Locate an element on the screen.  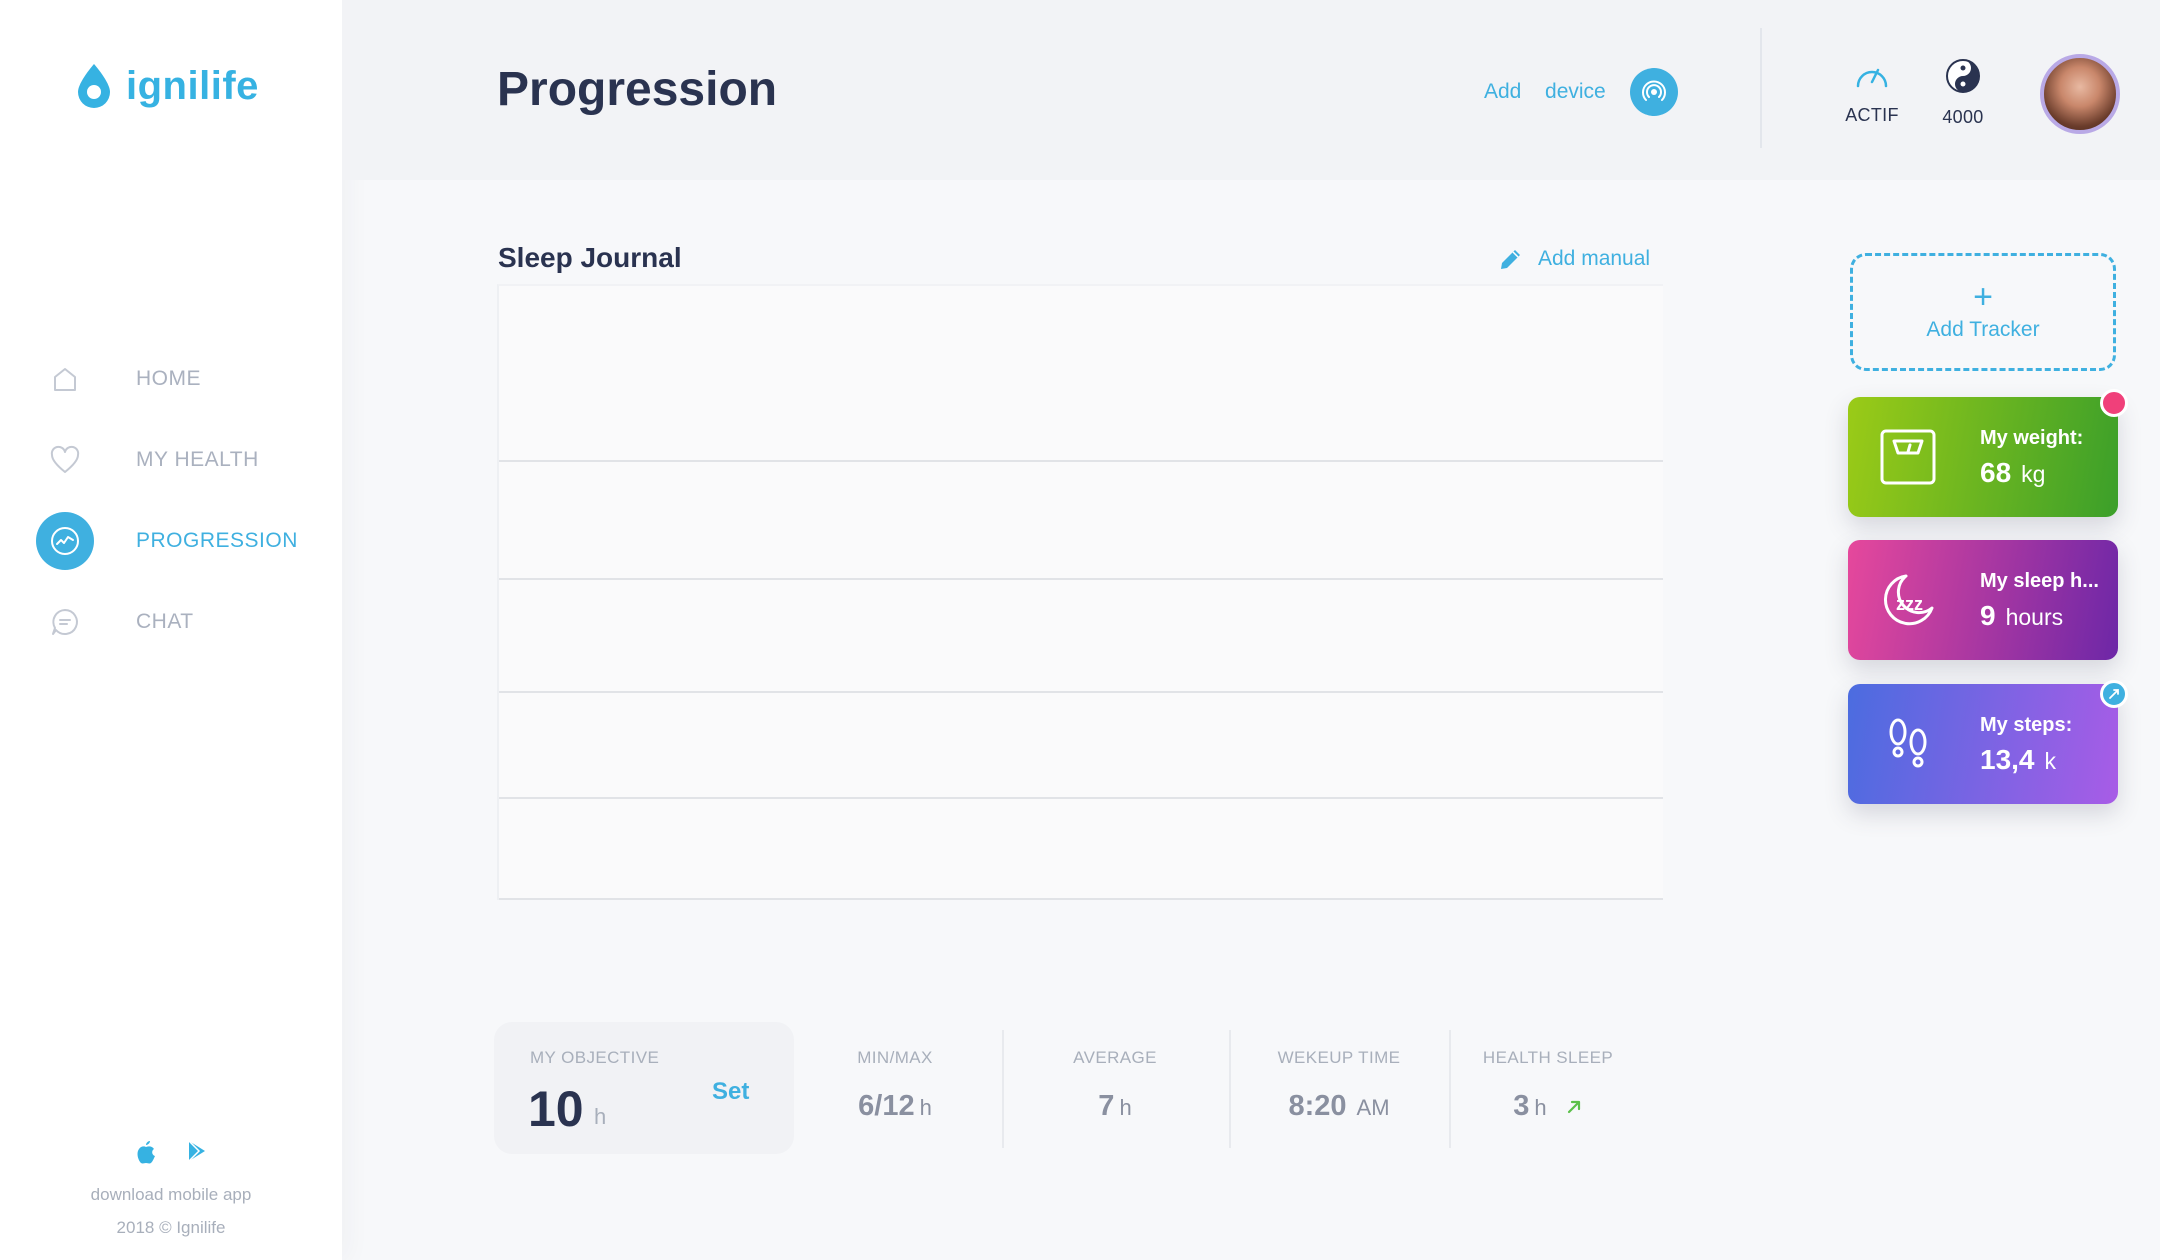
drop-logo-icon is located at coordinates (94, 86).